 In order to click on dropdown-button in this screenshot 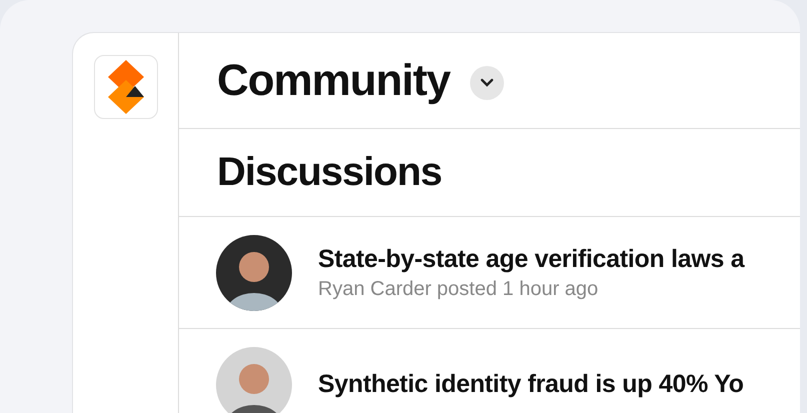, I will do `click(487, 83)`.